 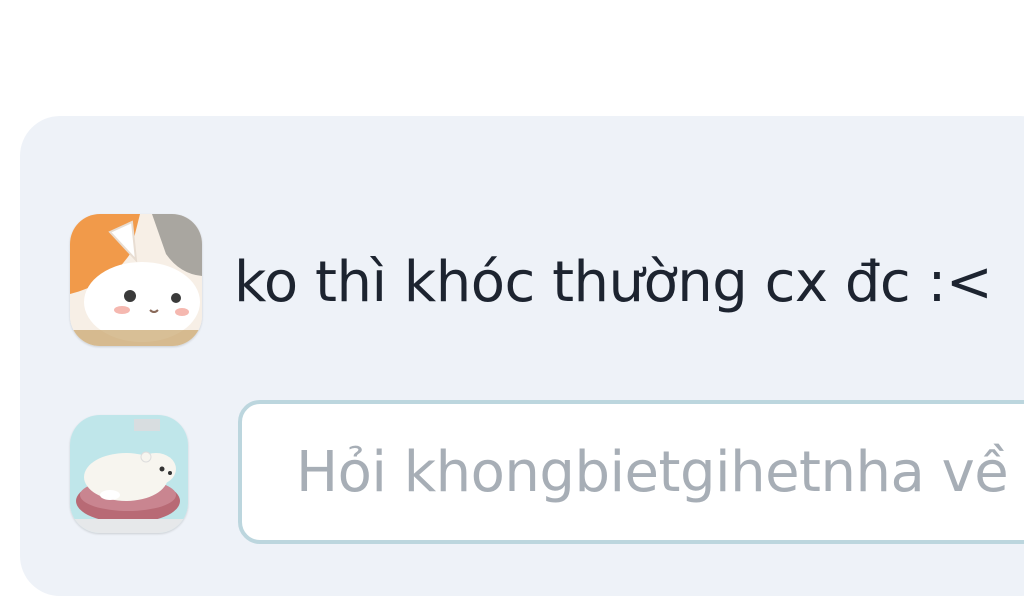 I want to click on composer-row, so click(x=129, y=472).